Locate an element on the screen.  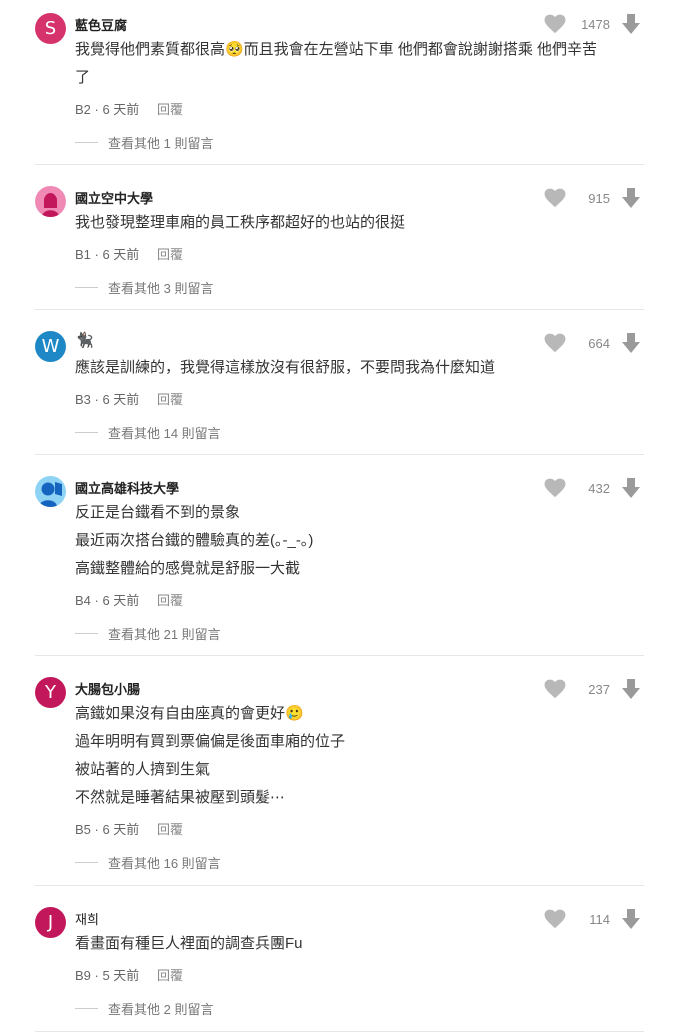
comment-line: 高鐵如果沒有自由座真的會更好🥲 is located at coordinates (189, 713).